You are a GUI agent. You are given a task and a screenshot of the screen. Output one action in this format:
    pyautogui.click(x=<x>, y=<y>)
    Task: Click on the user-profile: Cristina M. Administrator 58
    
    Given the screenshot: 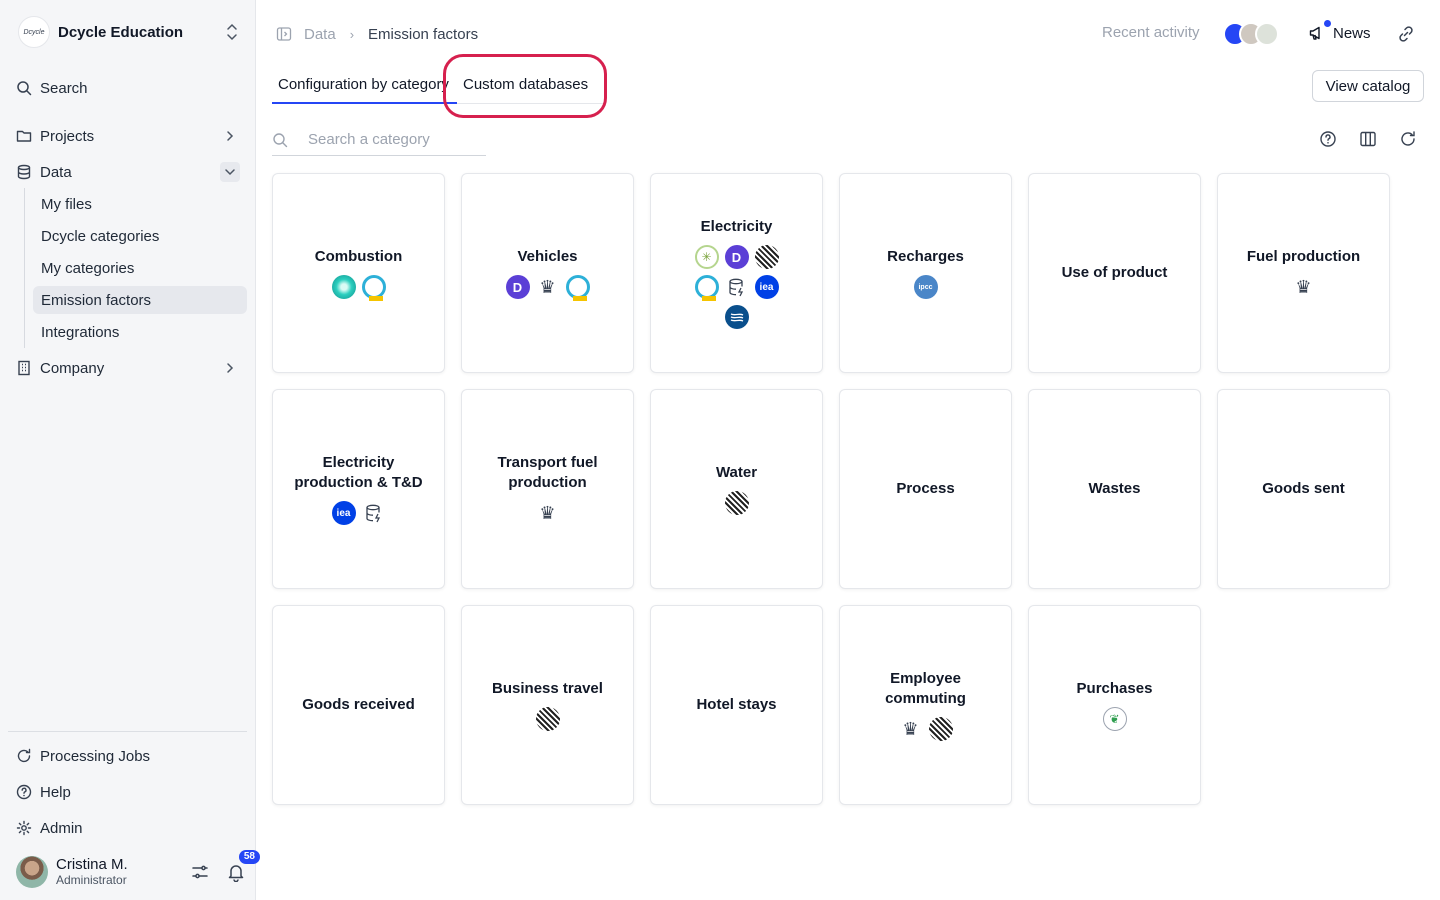 What is the action you would take?
    pyautogui.click(x=138, y=869)
    